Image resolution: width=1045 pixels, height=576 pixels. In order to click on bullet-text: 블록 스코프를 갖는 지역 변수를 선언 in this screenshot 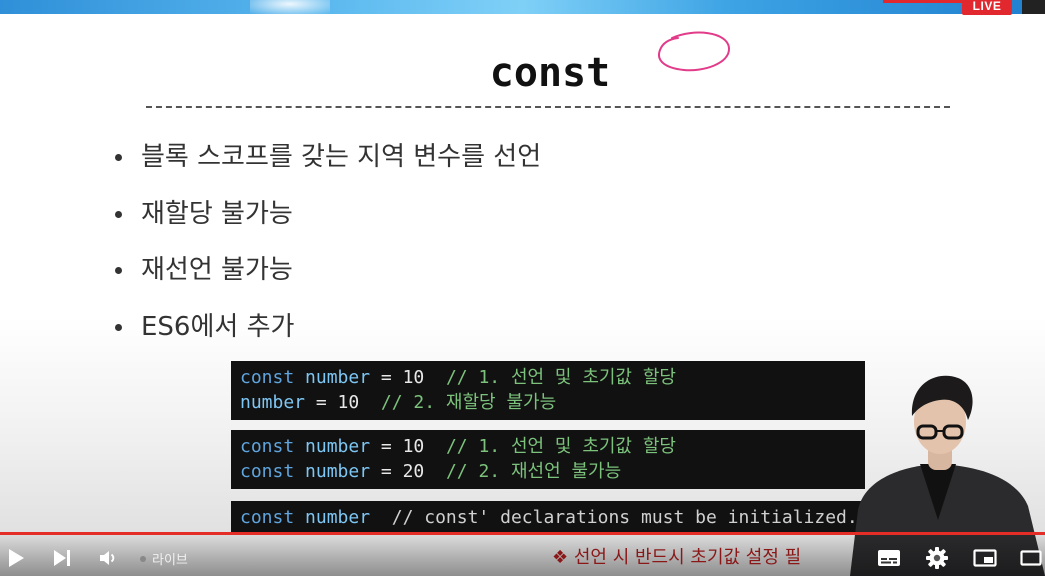, I will do `click(341, 157)`.